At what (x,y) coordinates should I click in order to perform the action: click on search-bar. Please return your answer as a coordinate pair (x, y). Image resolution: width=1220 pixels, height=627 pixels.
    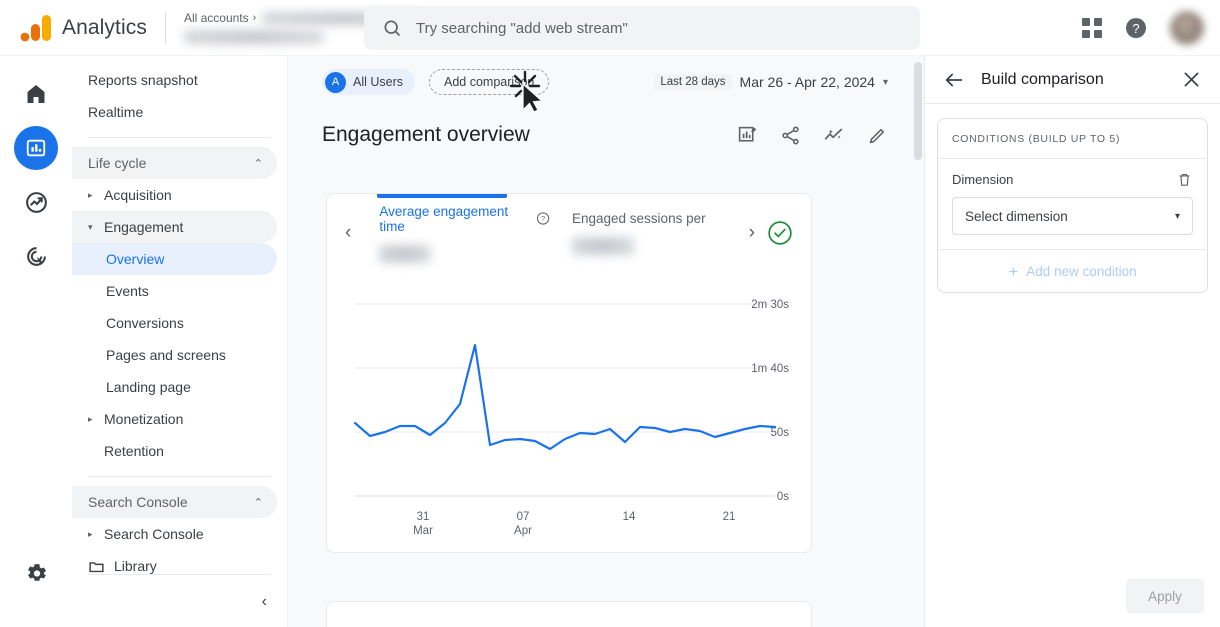
    Looking at the image, I should click on (642, 28).